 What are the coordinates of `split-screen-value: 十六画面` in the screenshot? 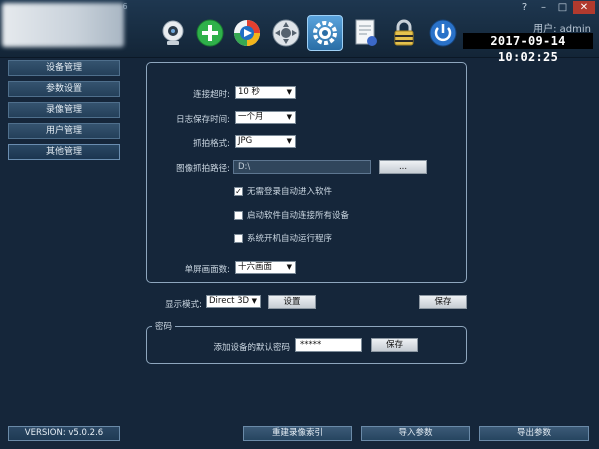 It's located at (255, 267).